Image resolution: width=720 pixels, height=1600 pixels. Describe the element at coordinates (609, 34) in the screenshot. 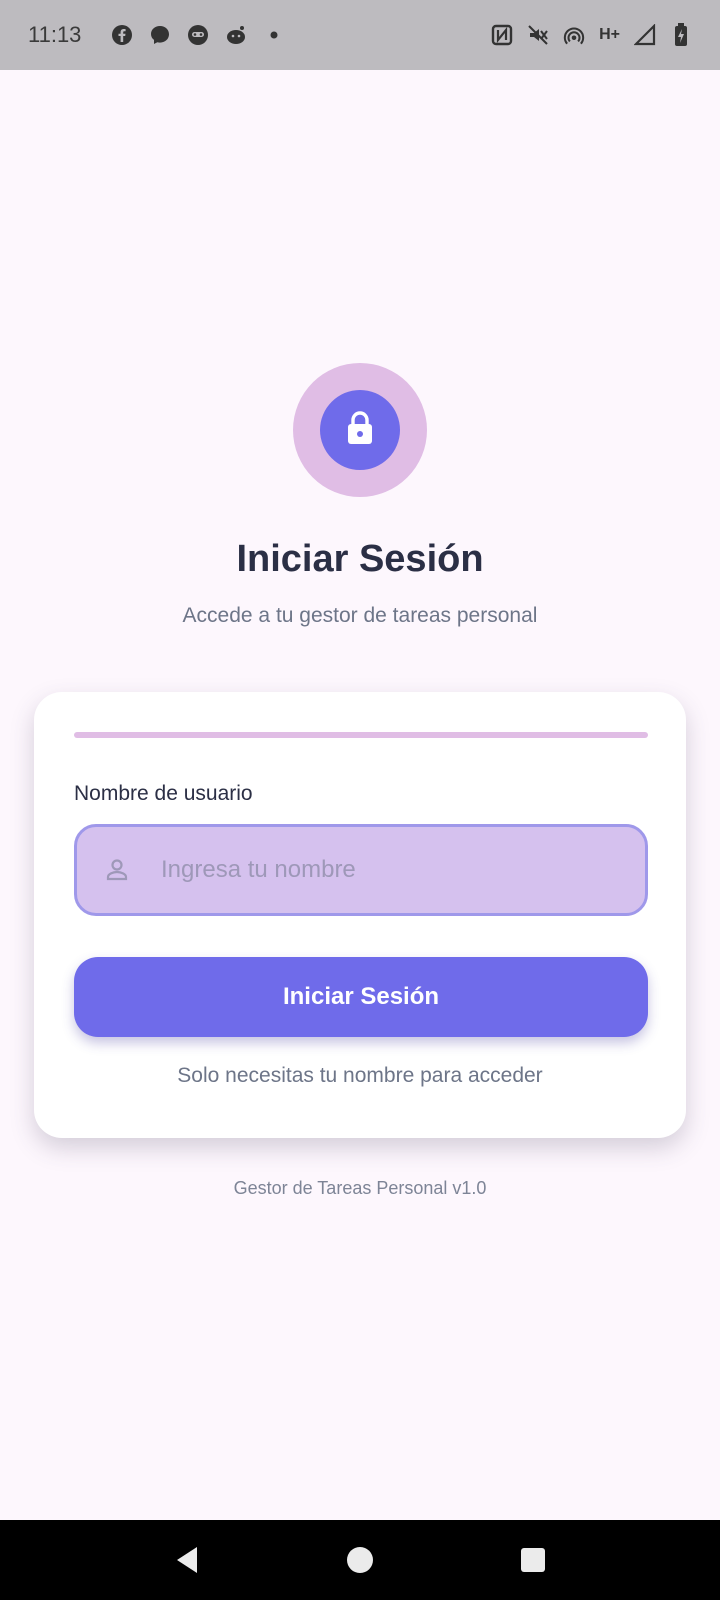

I see `network-type: H+` at that location.